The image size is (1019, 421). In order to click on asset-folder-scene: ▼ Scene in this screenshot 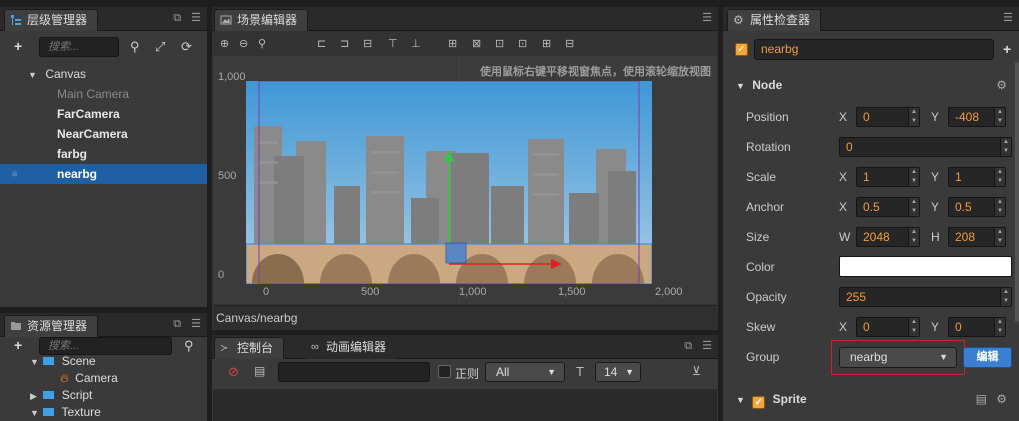, I will do `click(103, 361)`.